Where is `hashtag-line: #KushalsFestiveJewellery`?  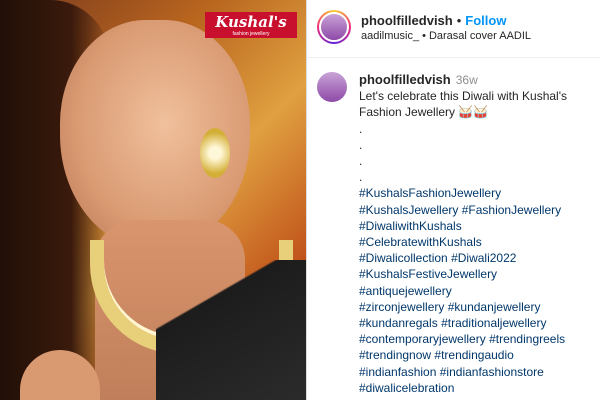 hashtag-line: #KushalsFestiveJewellery is located at coordinates (476, 274).